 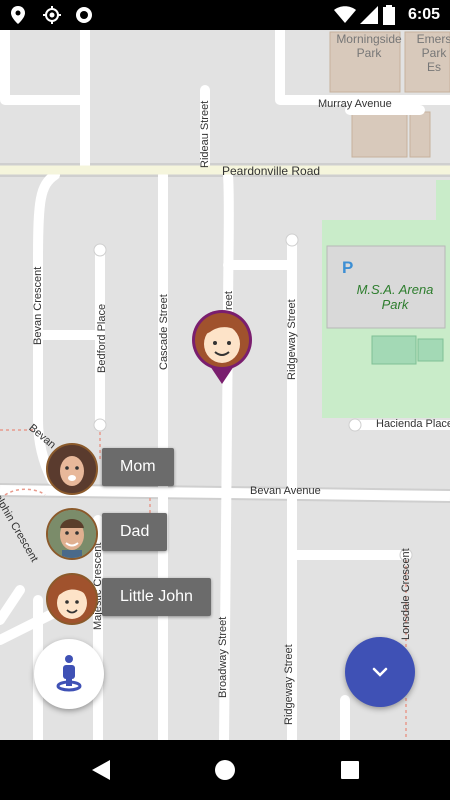 What do you see at coordinates (369, 46) in the screenshot?
I see `place-label-morningside: Morningside Park` at bounding box center [369, 46].